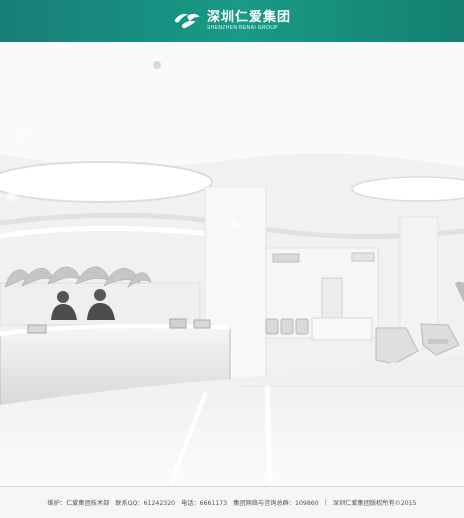  I want to click on top-banner: 深圳仁爱集团 SHENZHEN RENAI GROUP, so click(232, 21).